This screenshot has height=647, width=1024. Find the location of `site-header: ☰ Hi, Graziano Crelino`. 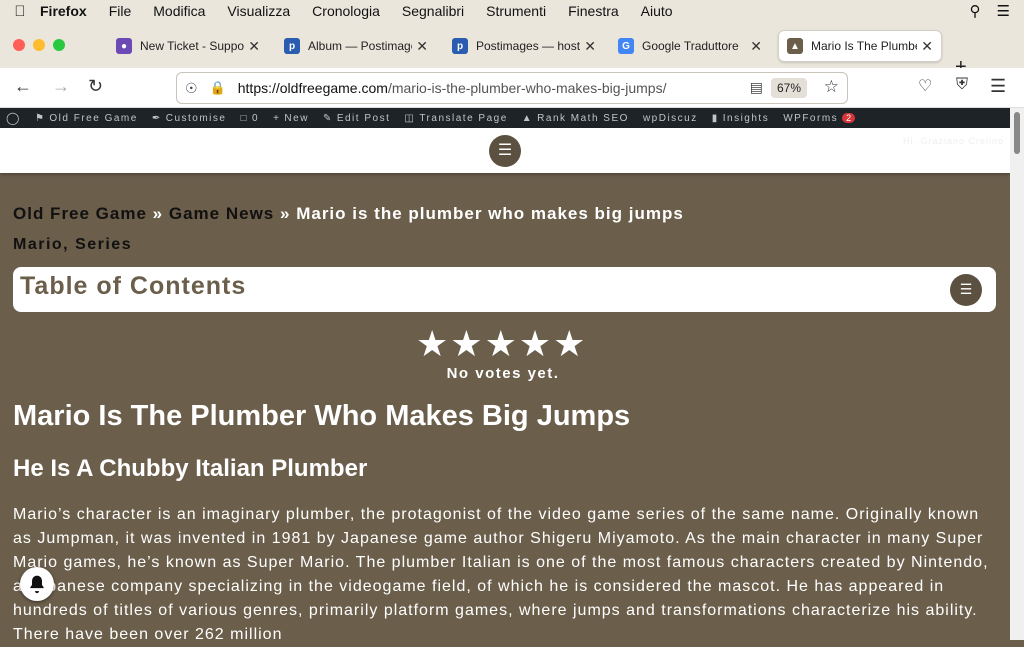

site-header: ☰ Hi, Graziano Crelino is located at coordinates (505, 150).